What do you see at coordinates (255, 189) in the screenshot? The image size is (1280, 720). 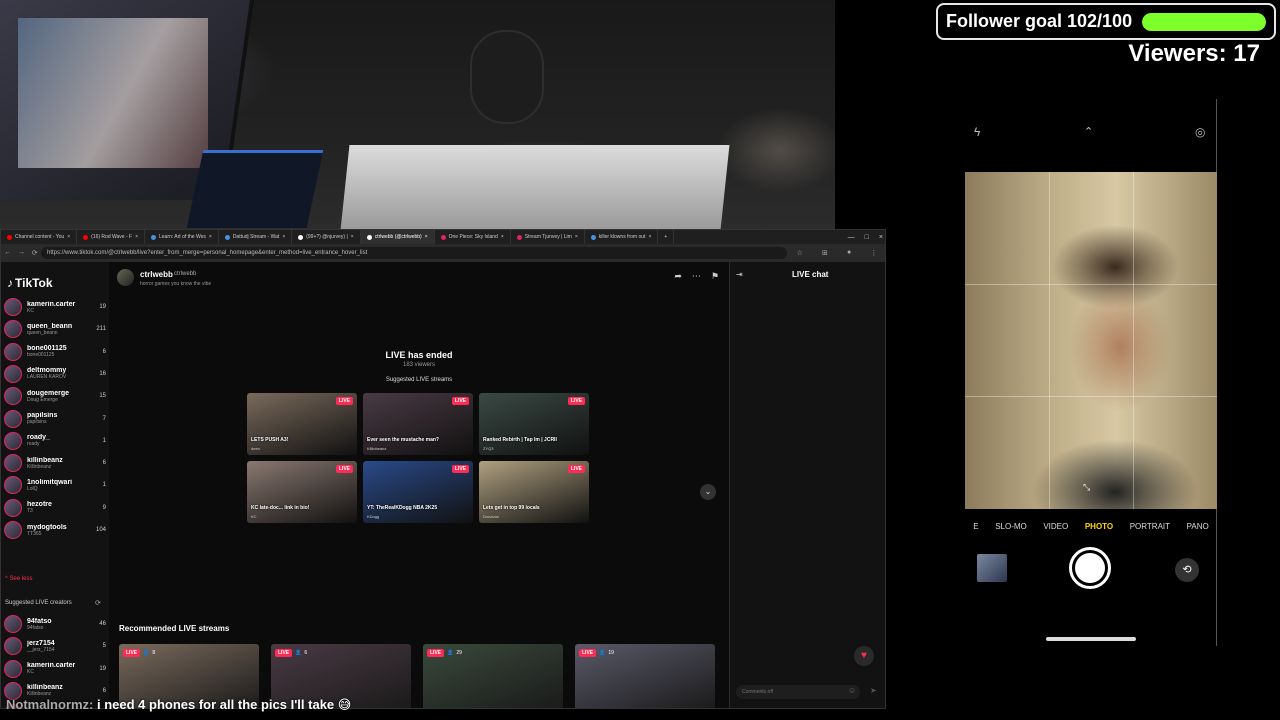 I see `webcam-keyboard` at bounding box center [255, 189].